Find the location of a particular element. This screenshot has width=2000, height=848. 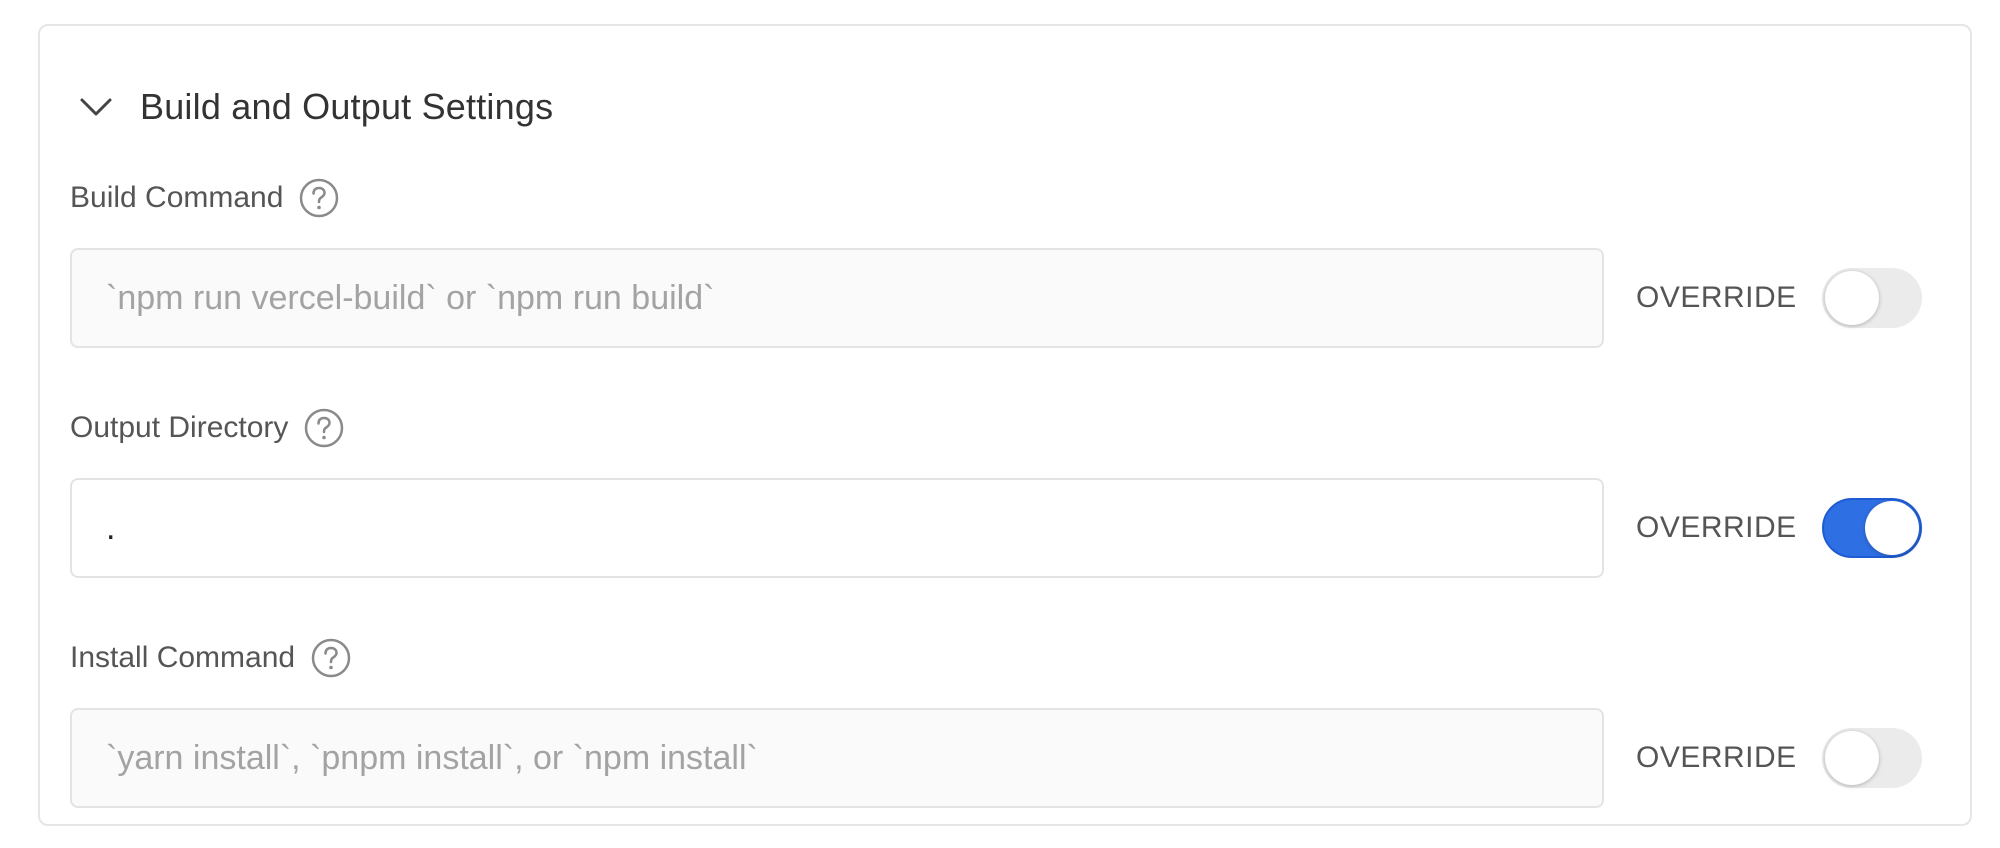

build-command-override-toggle is located at coordinates (1872, 298).